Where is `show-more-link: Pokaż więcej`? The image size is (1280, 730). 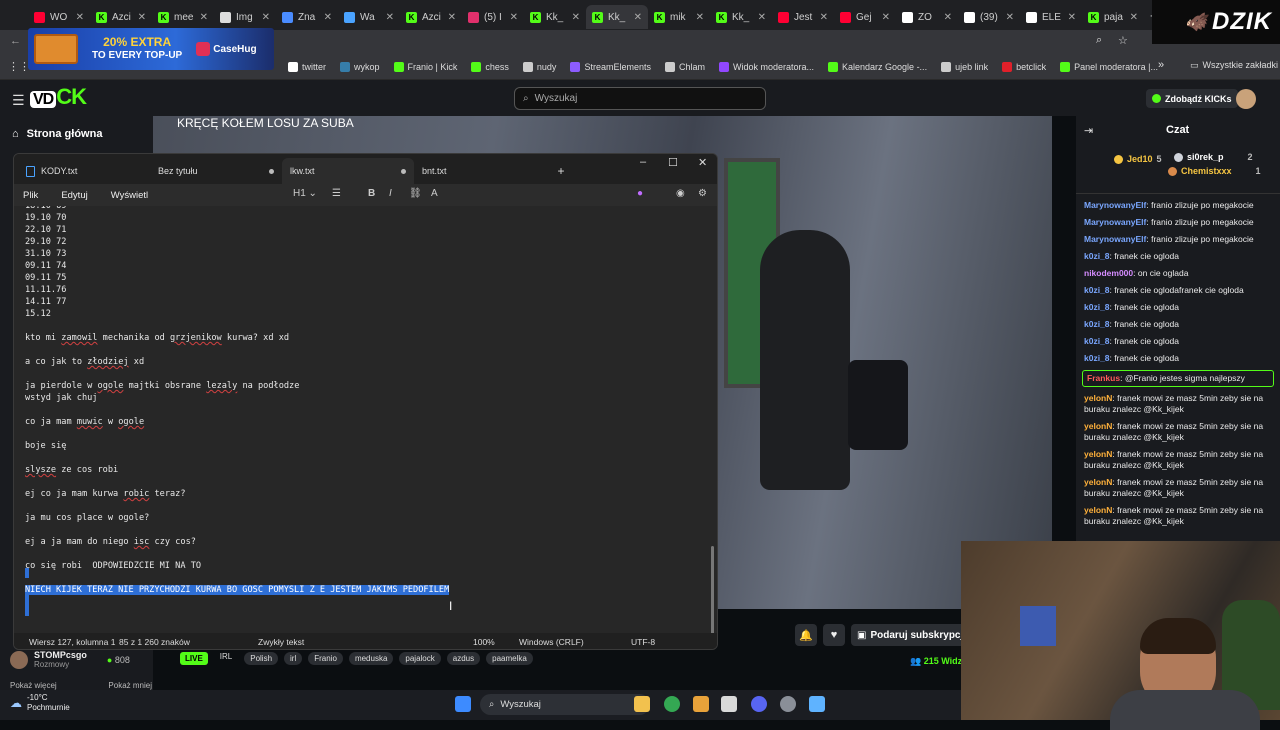
show-more-link: Pokaż więcej is located at coordinates (33, 685).